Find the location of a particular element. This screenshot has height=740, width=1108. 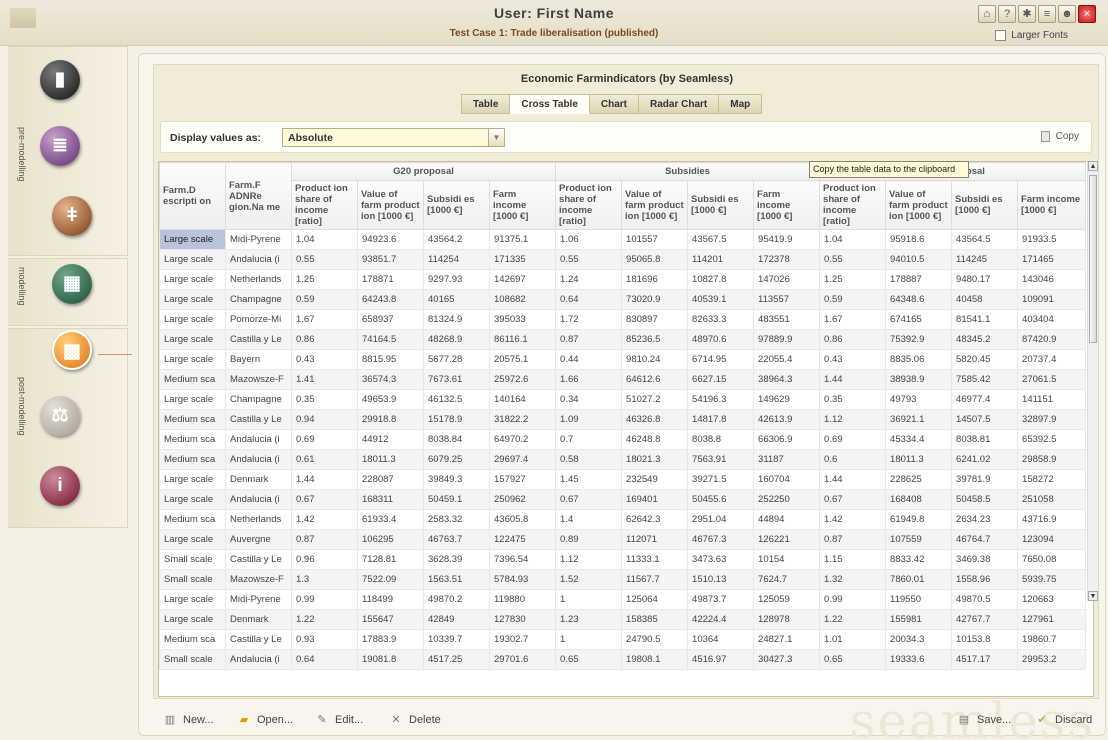

tab-radar-chart: Radar Chart is located at coordinates (679, 104).